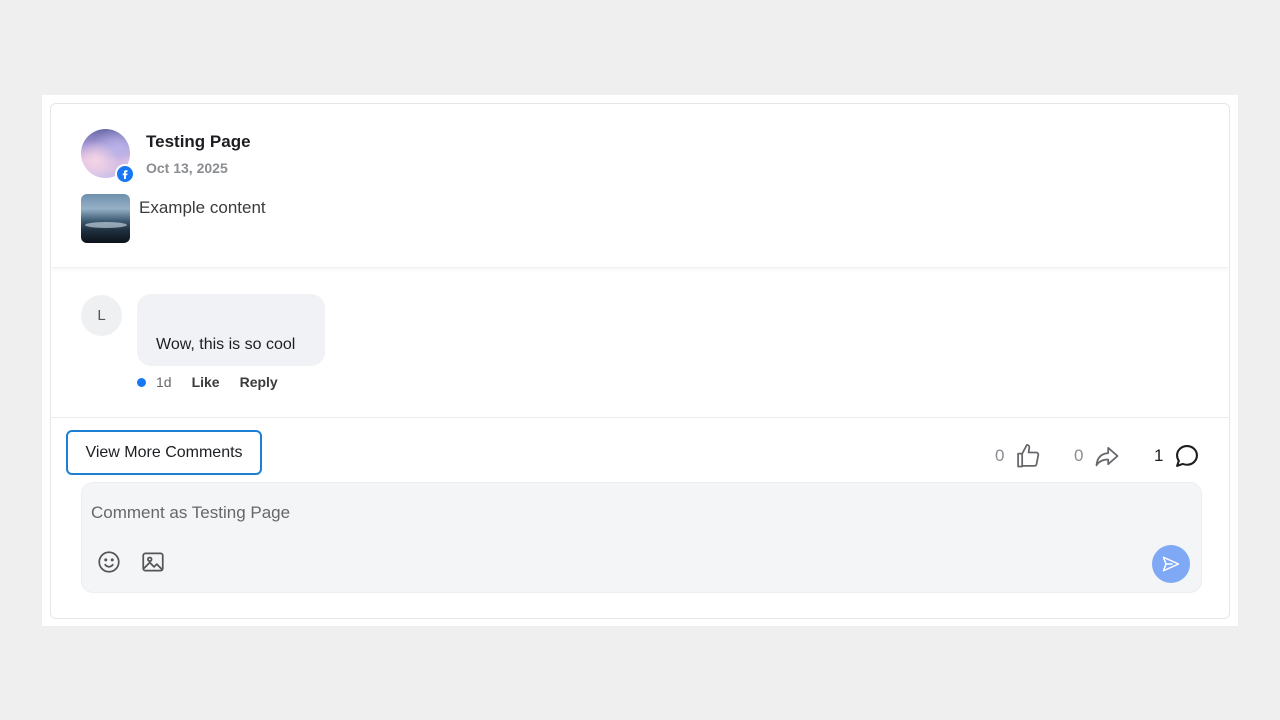 This screenshot has width=1280, height=720. I want to click on facebook-icon, so click(125, 174).